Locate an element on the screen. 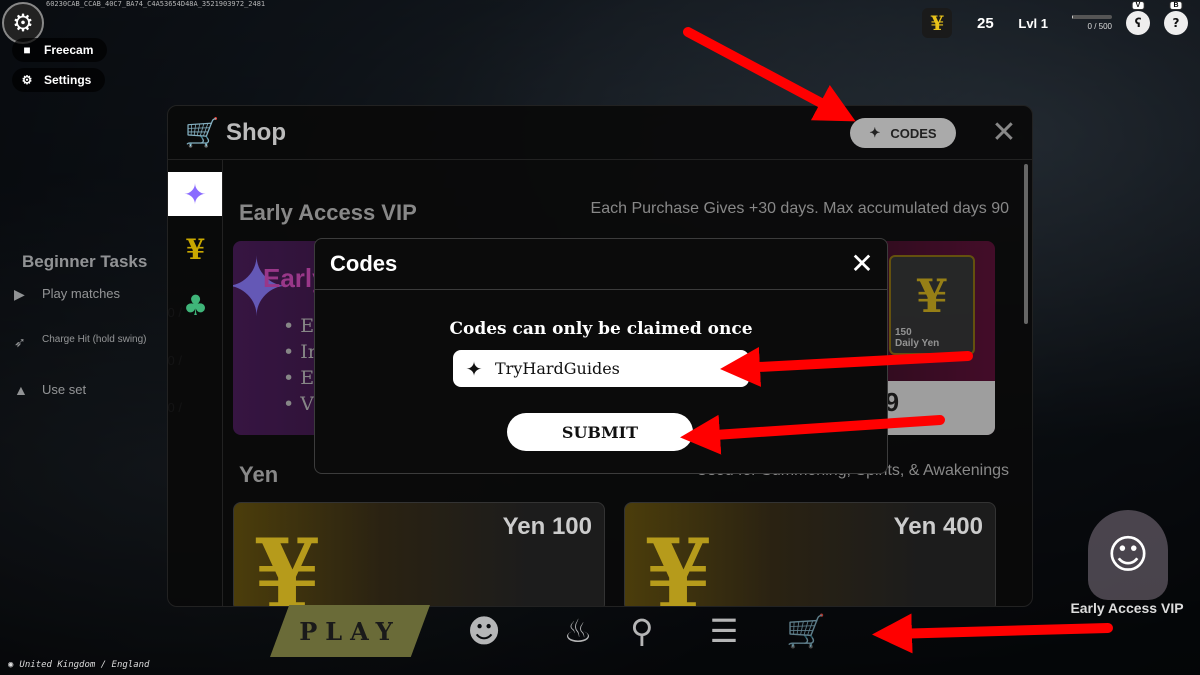 The image size is (1200, 675). task-item: ▲ Use set is located at coordinates (98, 390).